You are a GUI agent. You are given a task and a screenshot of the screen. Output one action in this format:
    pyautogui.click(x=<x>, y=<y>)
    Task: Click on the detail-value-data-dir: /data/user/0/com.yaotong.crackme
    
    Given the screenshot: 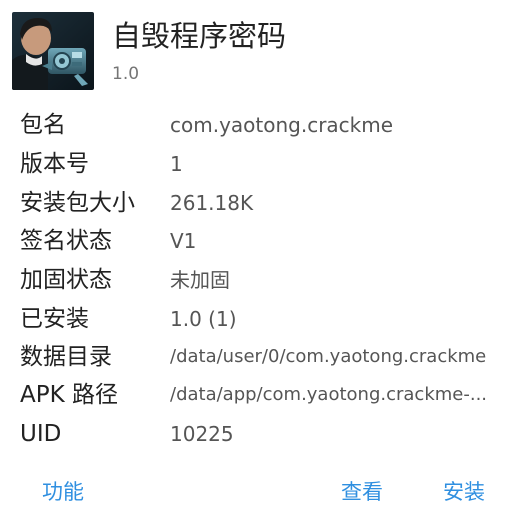 What is the action you would take?
    pyautogui.click(x=328, y=356)
    